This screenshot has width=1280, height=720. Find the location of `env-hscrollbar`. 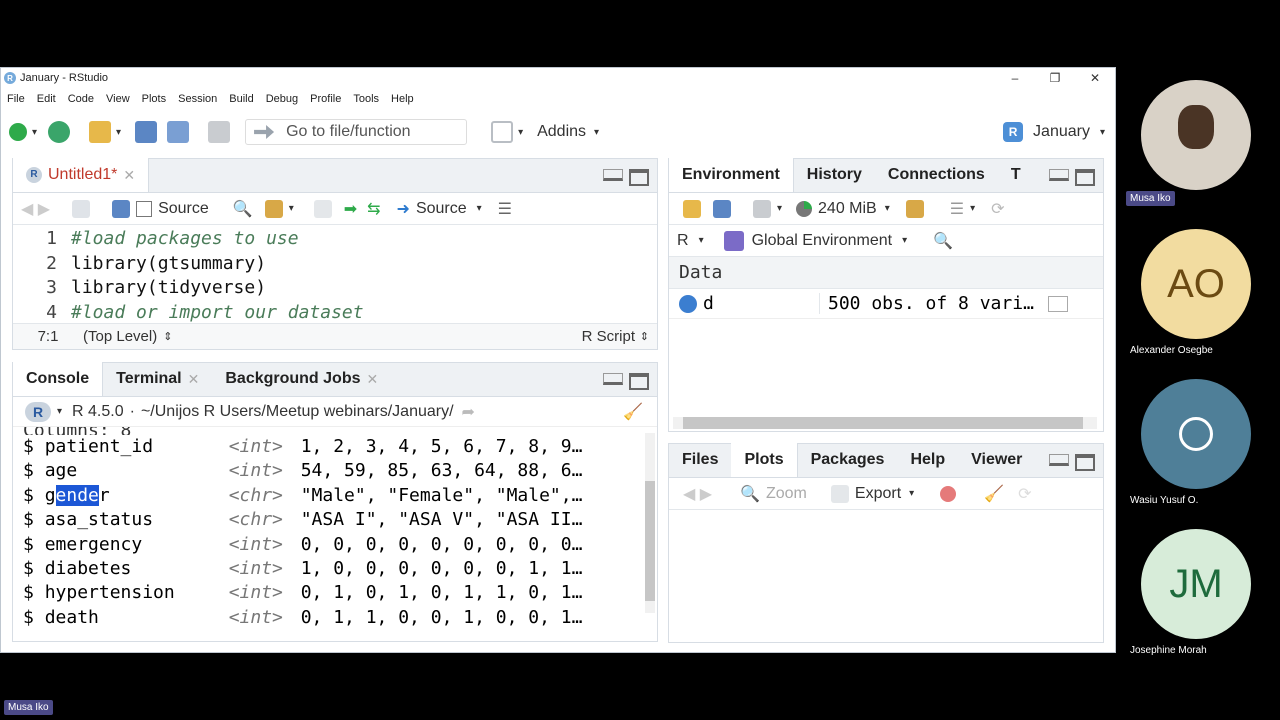

env-hscrollbar is located at coordinates (885, 423).